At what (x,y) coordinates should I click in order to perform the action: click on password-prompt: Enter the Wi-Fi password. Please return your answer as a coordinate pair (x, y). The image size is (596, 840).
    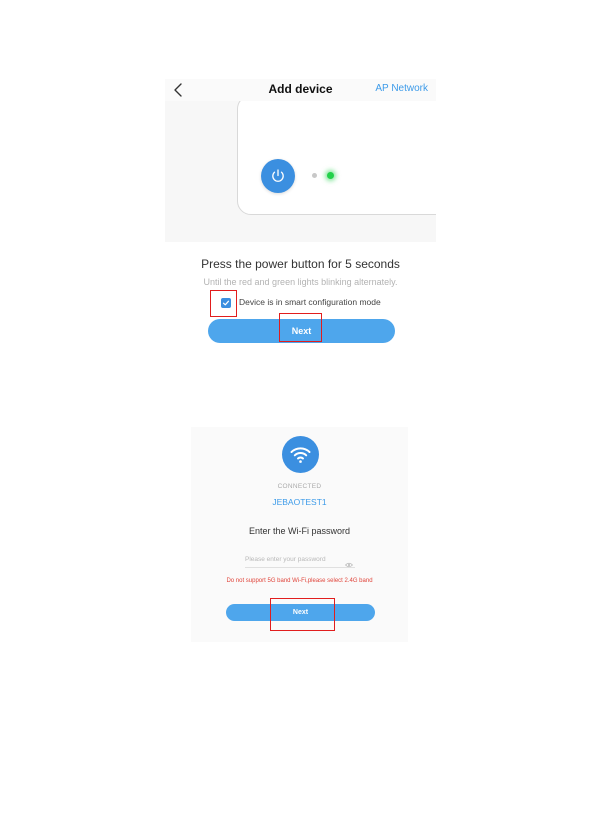
    Looking at the image, I should click on (299, 531).